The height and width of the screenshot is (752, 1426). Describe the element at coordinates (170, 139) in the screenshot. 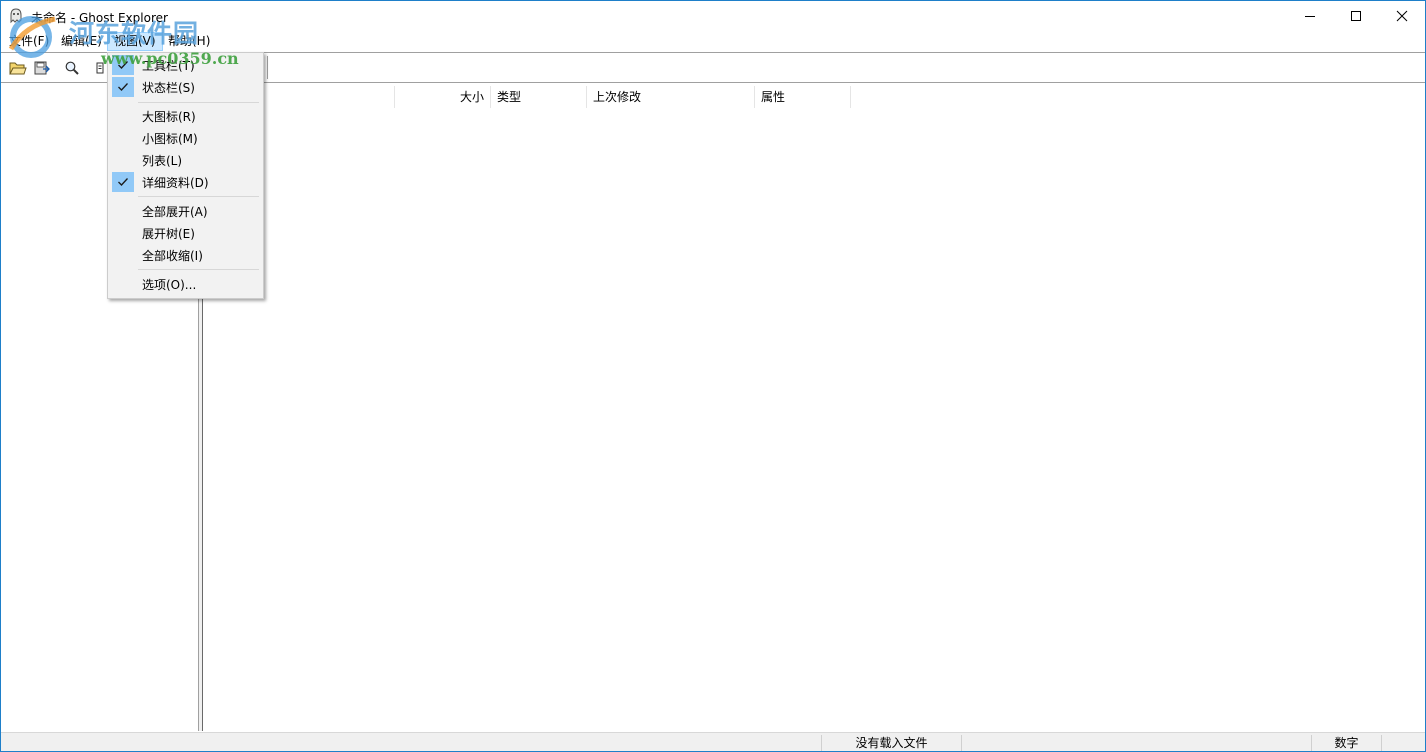

I see `view-menu-label: 小图标(M)` at that location.